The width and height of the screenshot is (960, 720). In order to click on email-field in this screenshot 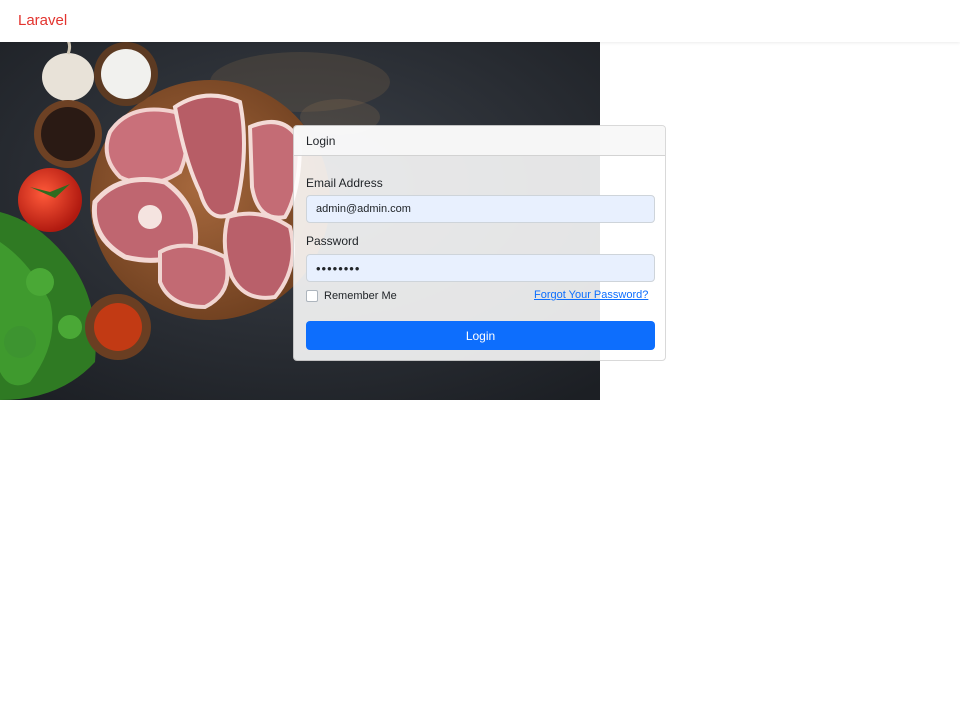, I will do `click(480, 209)`.